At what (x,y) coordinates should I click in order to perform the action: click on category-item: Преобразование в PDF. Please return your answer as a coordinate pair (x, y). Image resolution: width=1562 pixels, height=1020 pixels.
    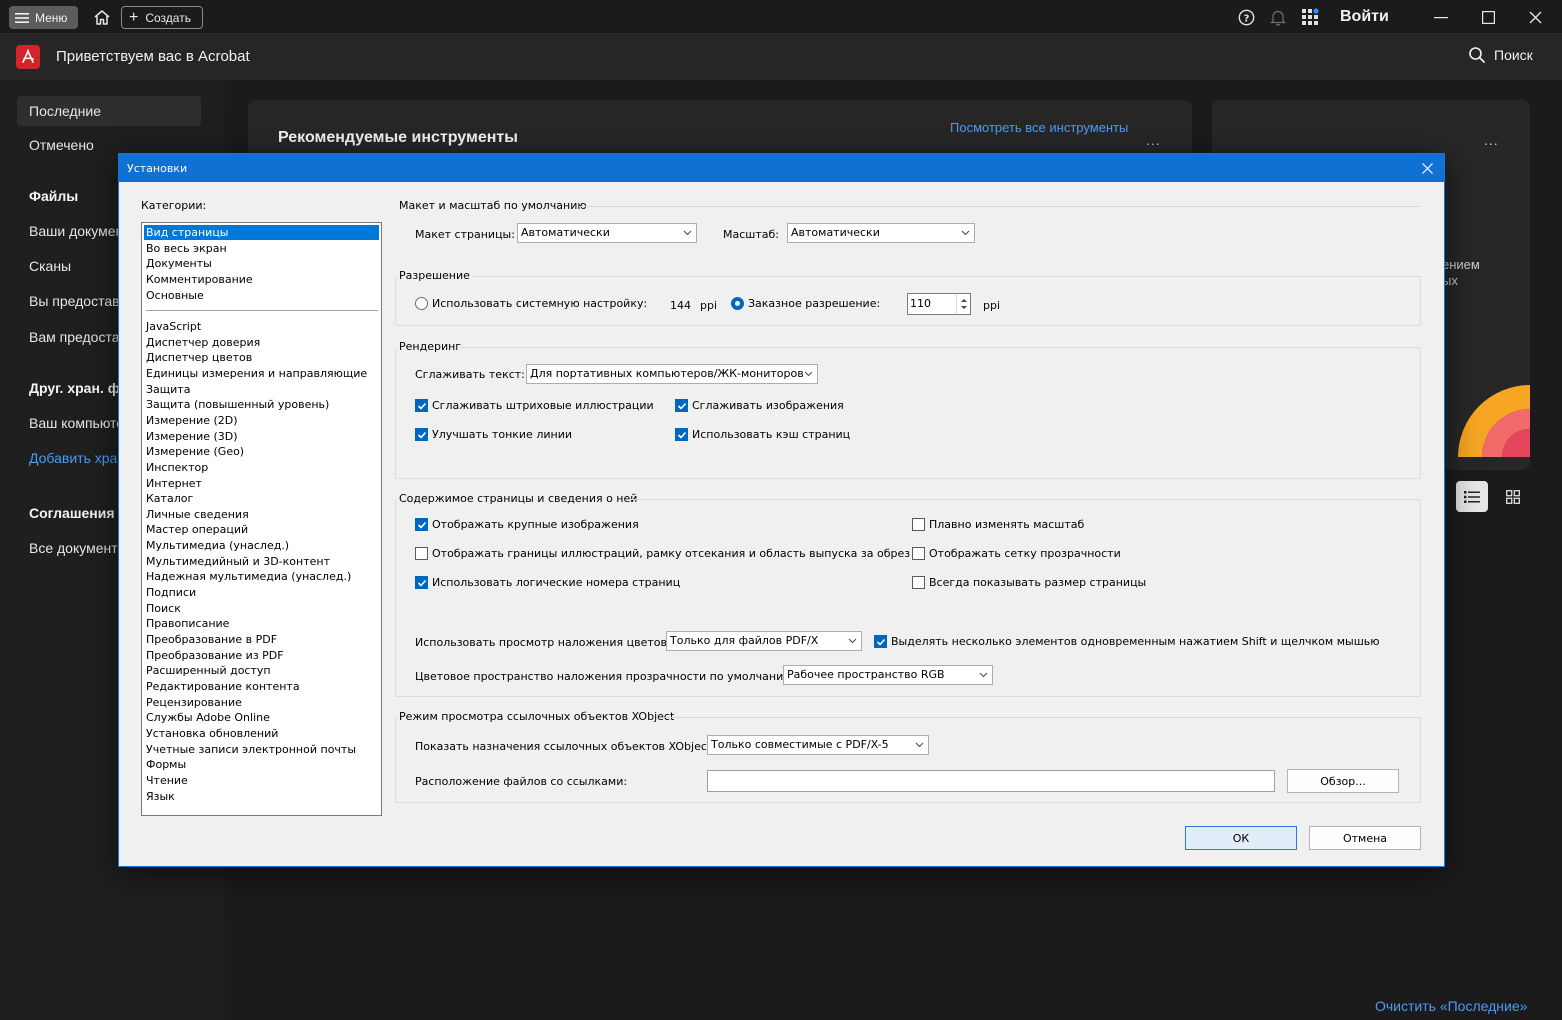
    Looking at the image, I should click on (261, 639).